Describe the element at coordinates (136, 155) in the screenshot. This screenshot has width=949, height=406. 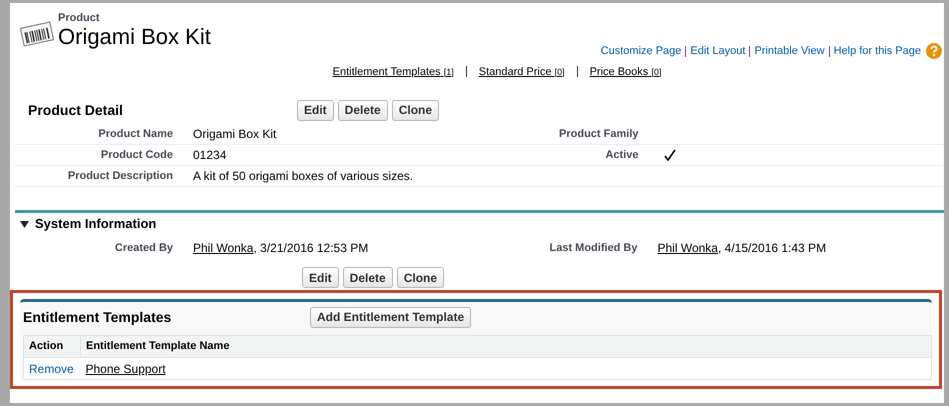
I see `field-label: Product Code` at that location.